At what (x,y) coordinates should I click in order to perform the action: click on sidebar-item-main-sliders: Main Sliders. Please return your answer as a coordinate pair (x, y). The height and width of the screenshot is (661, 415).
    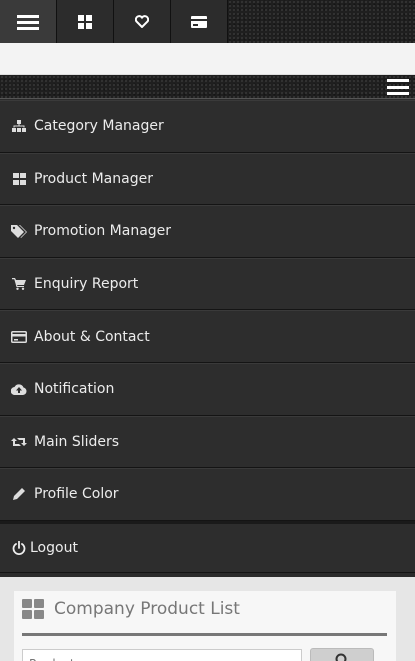
    Looking at the image, I should click on (207, 442).